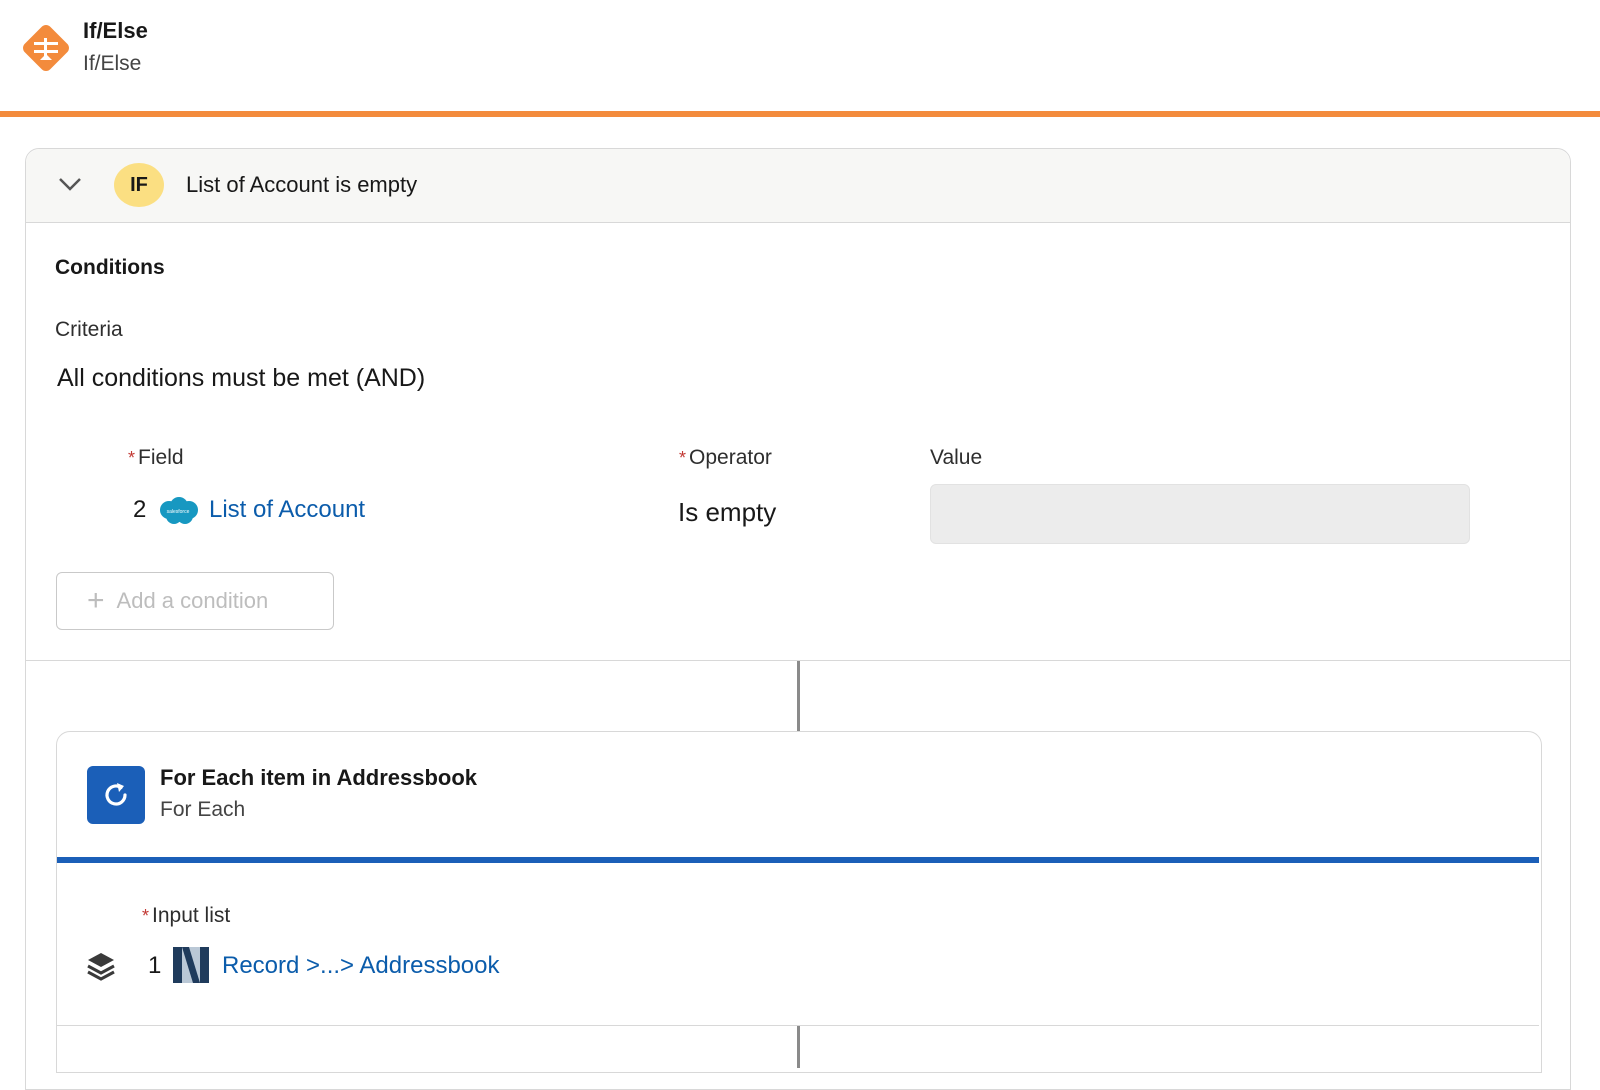 Image resolution: width=1600 pixels, height=1090 pixels. I want to click on criteria-value: All conditions must be met (AND), so click(241, 378).